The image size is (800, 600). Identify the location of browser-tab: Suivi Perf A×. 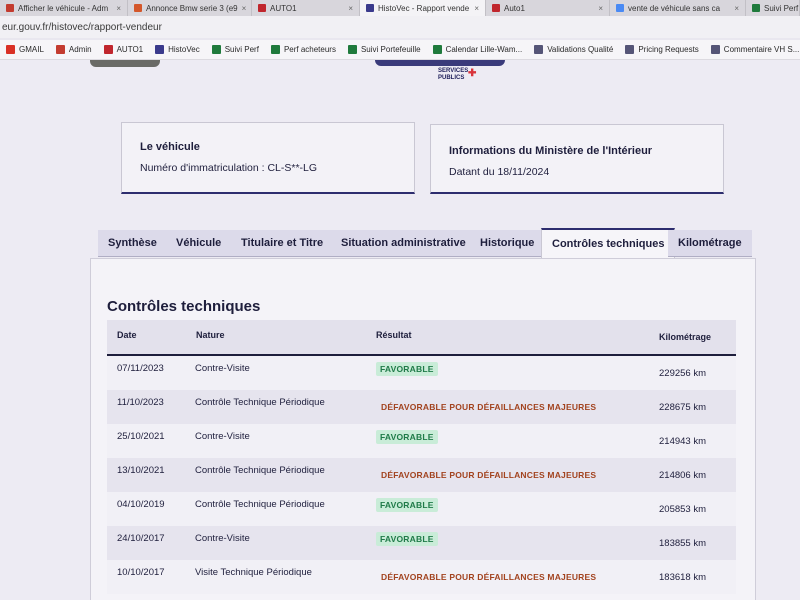
(773, 8).